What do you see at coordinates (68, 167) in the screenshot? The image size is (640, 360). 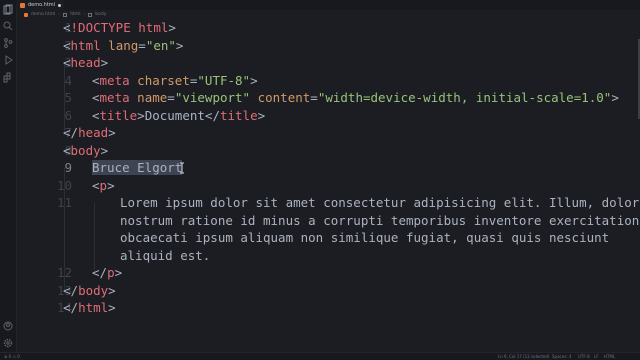 I see `line-number-current: 9` at bounding box center [68, 167].